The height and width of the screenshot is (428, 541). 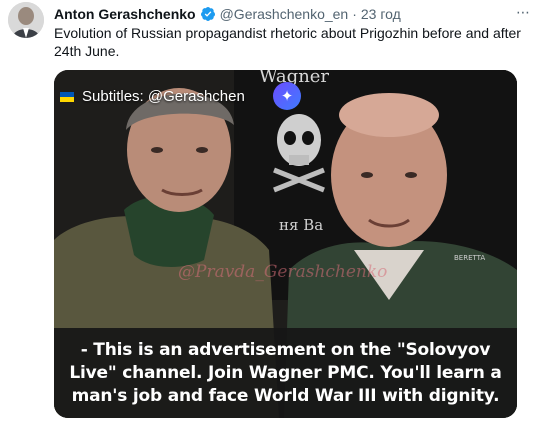 What do you see at coordinates (67, 96) in the screenshot?
I see `ukraine-flag-icon` at bounding box center [67, 96].